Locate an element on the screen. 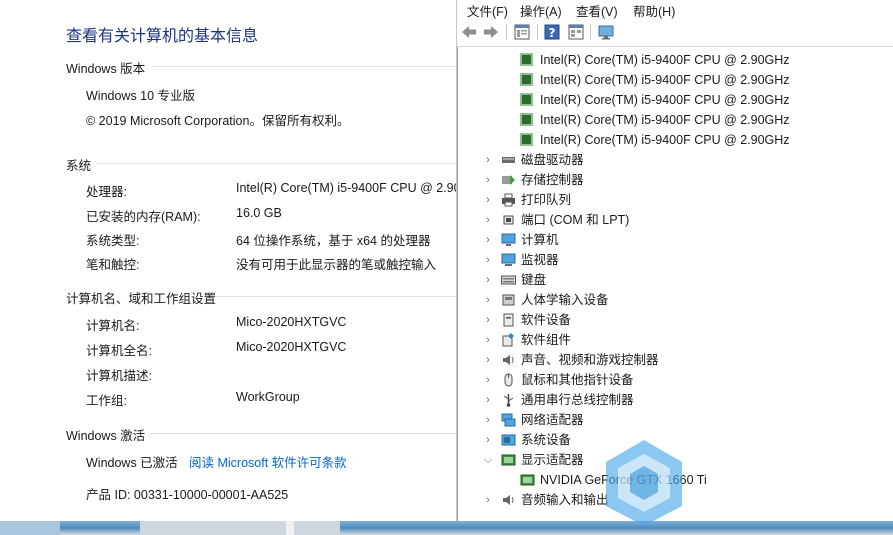  menu-view: 查看(V) is located at coordinates (597, 10).